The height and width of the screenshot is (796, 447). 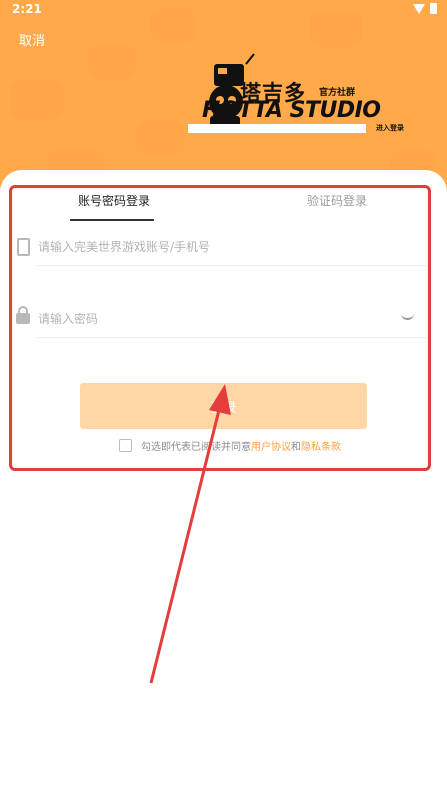 What do you see at coordinates (190, 534) in the screenshot?
I see `annotation-arrow-icon` at bounding box center [190, 534].